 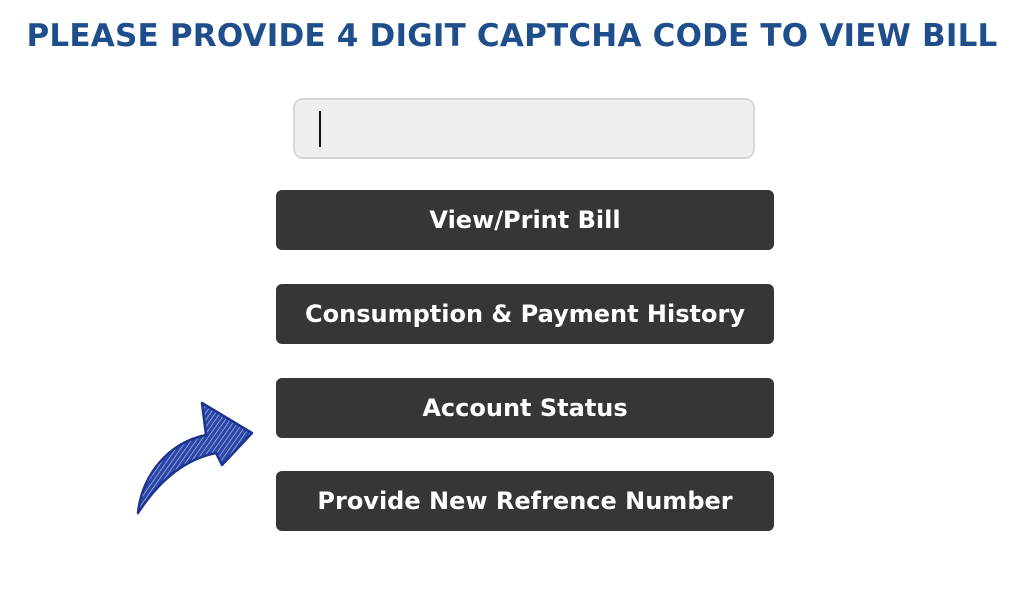 What do you see at coordinates (525, 408) in the screenshot?
I see `account-status-button: Account Status` at bounding box center [525, 408].